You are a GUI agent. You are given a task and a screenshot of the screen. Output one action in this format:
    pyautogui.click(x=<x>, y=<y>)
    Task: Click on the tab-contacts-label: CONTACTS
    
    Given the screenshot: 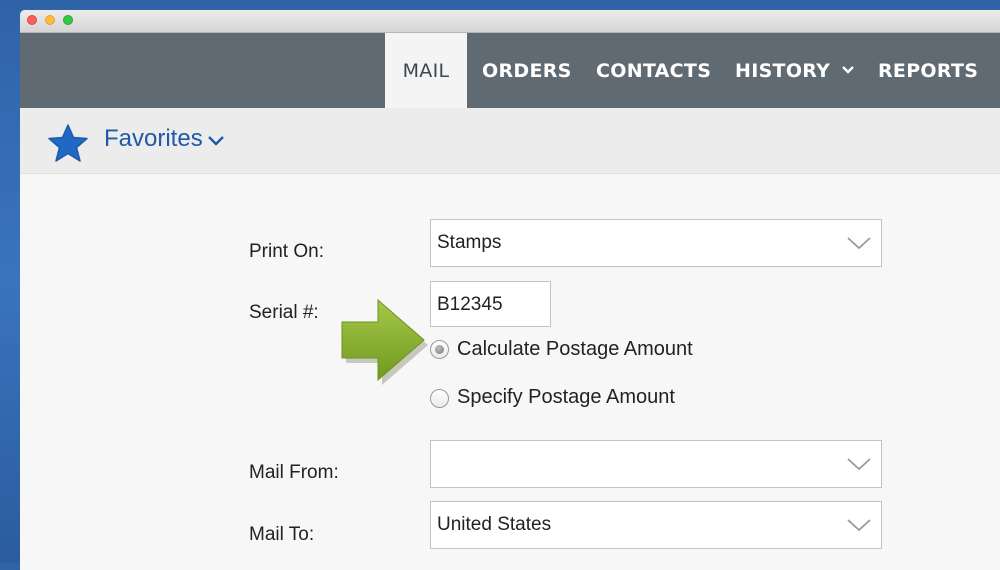 What is the action you would take?
    pyautogui.click(x=654, y=71)
    